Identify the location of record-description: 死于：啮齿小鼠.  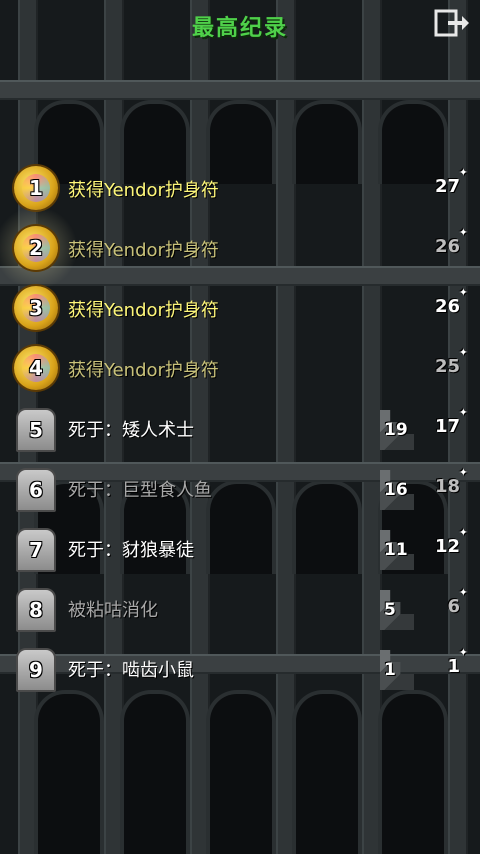
(131, 670).